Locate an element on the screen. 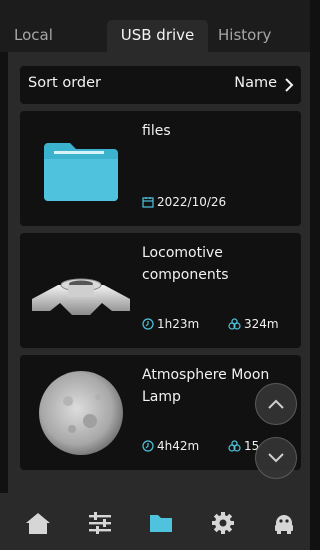 This screenshot has height=550, width=320. chevron-up-icon is located at coordinates (276, 404).